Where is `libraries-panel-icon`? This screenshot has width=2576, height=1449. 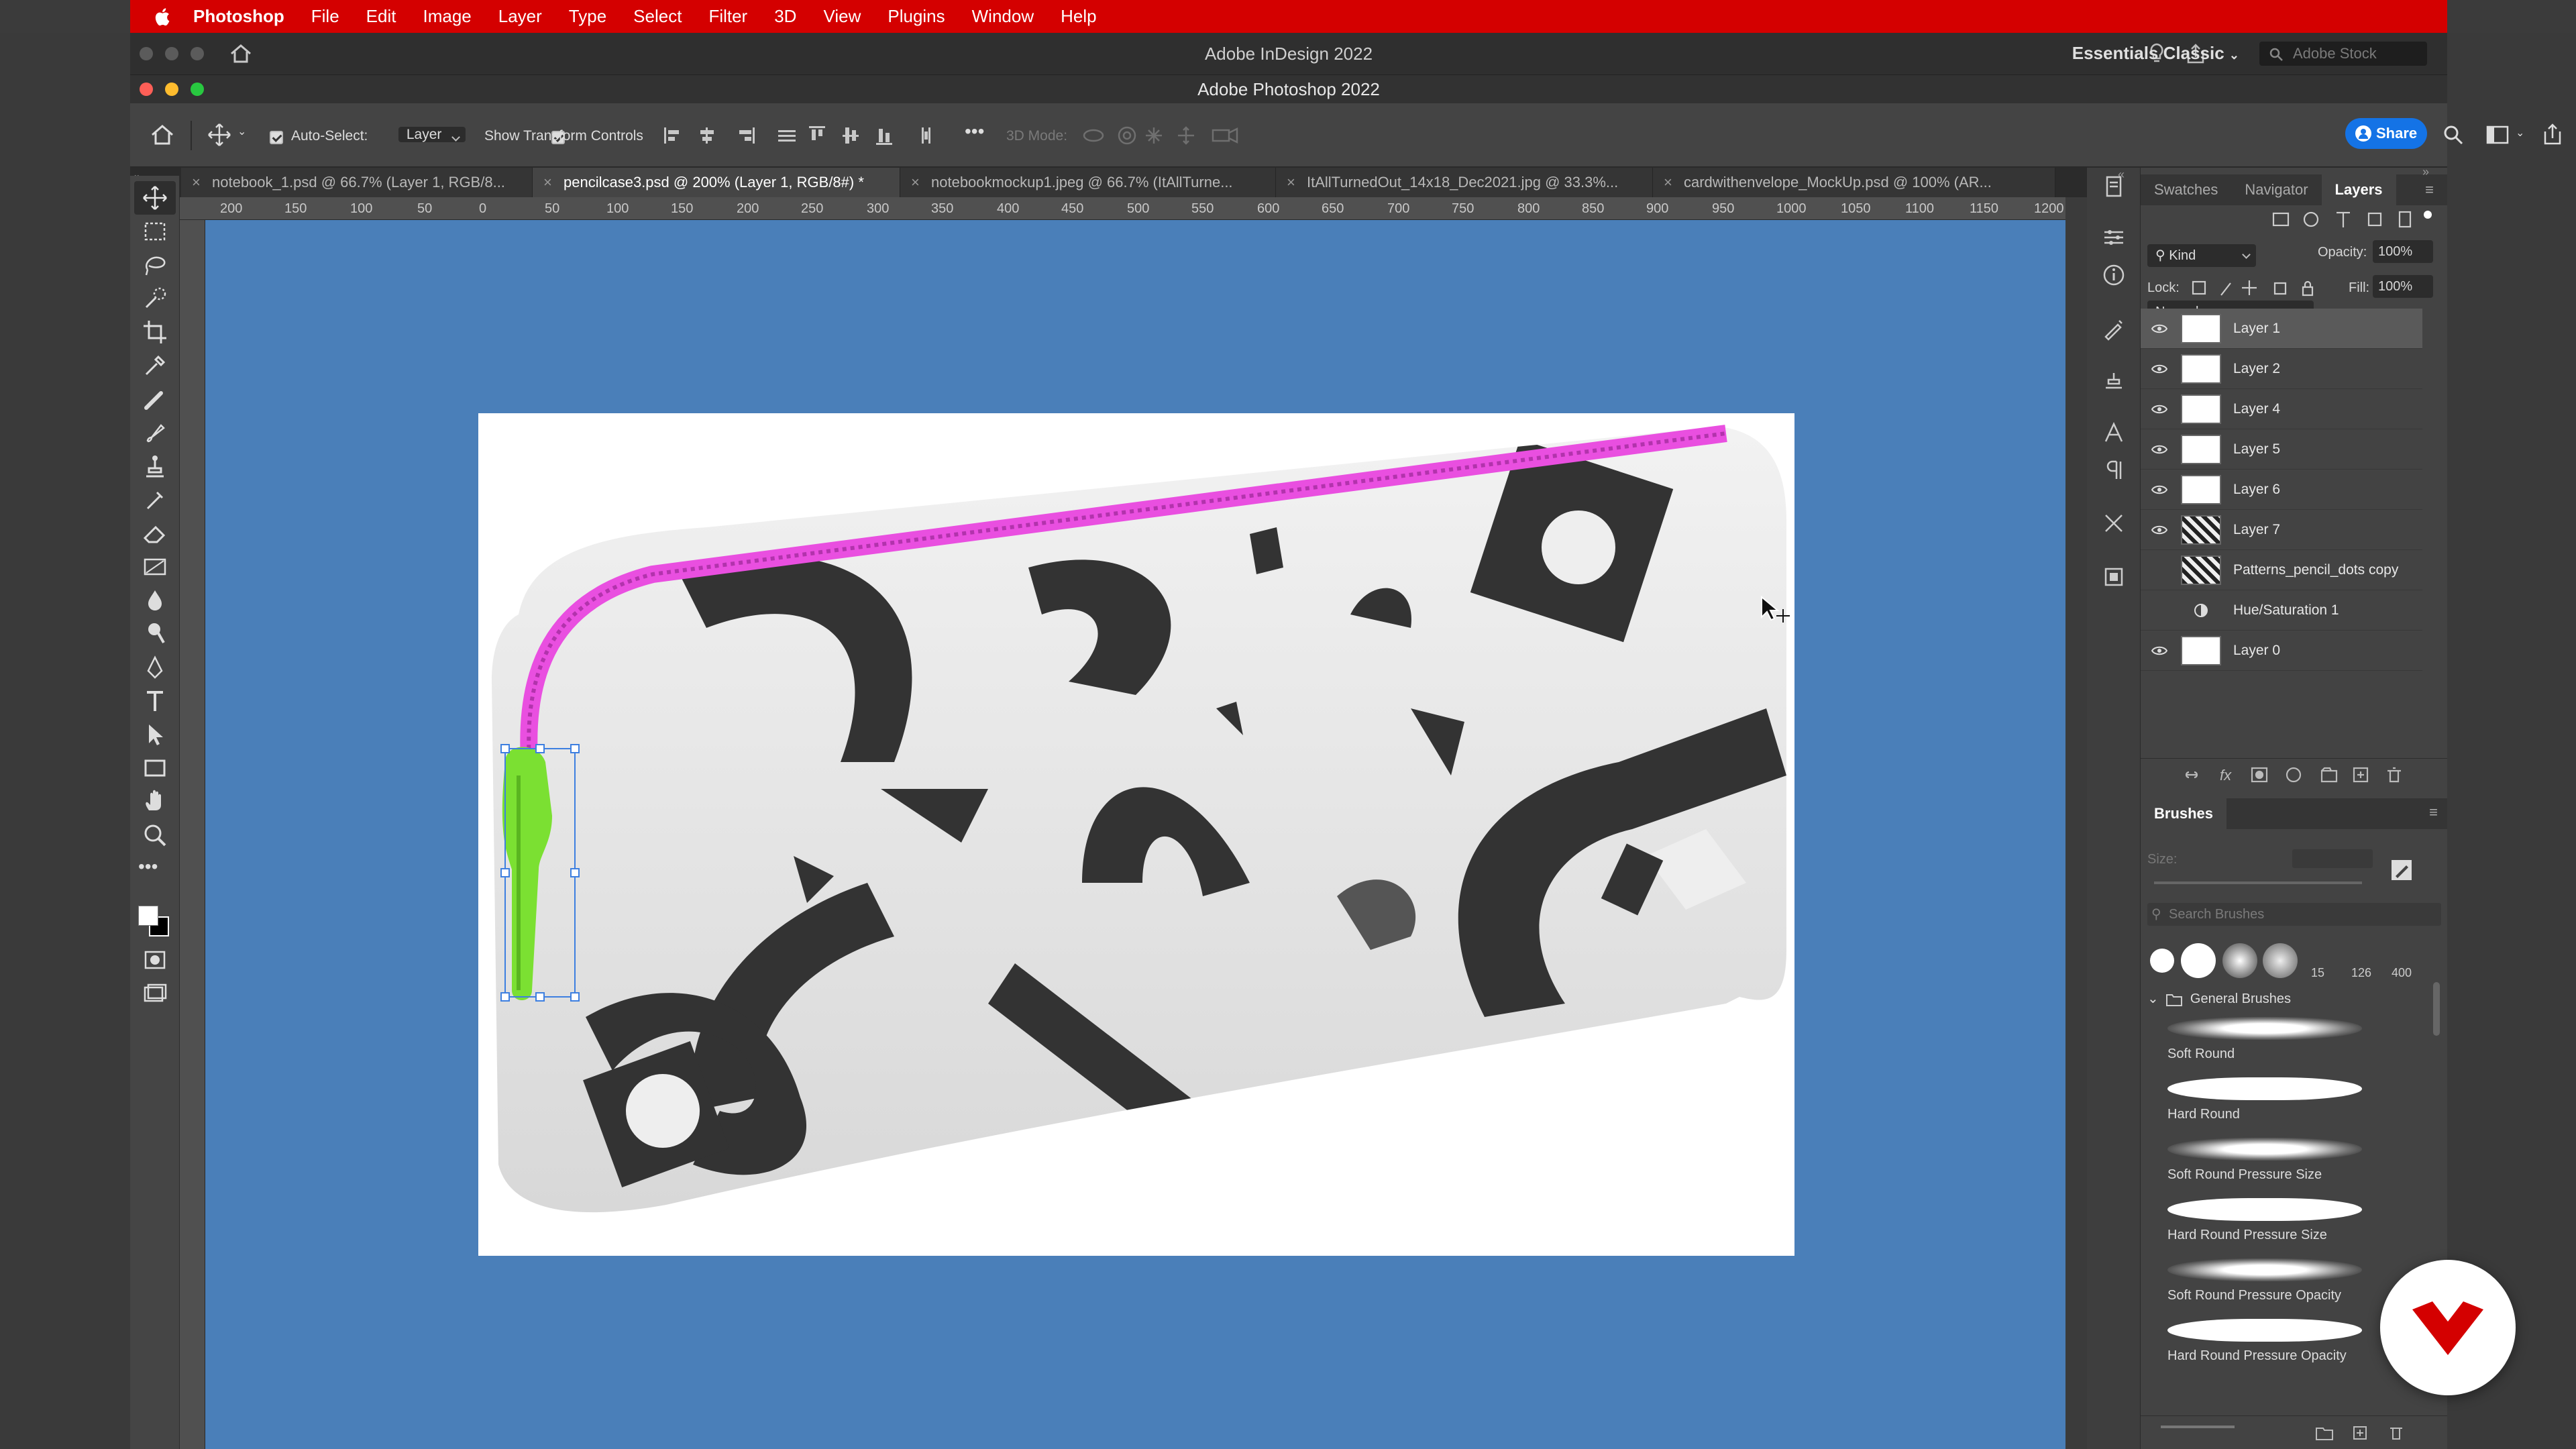
libraries-panel-icon is located at coordinates (2113, 577).